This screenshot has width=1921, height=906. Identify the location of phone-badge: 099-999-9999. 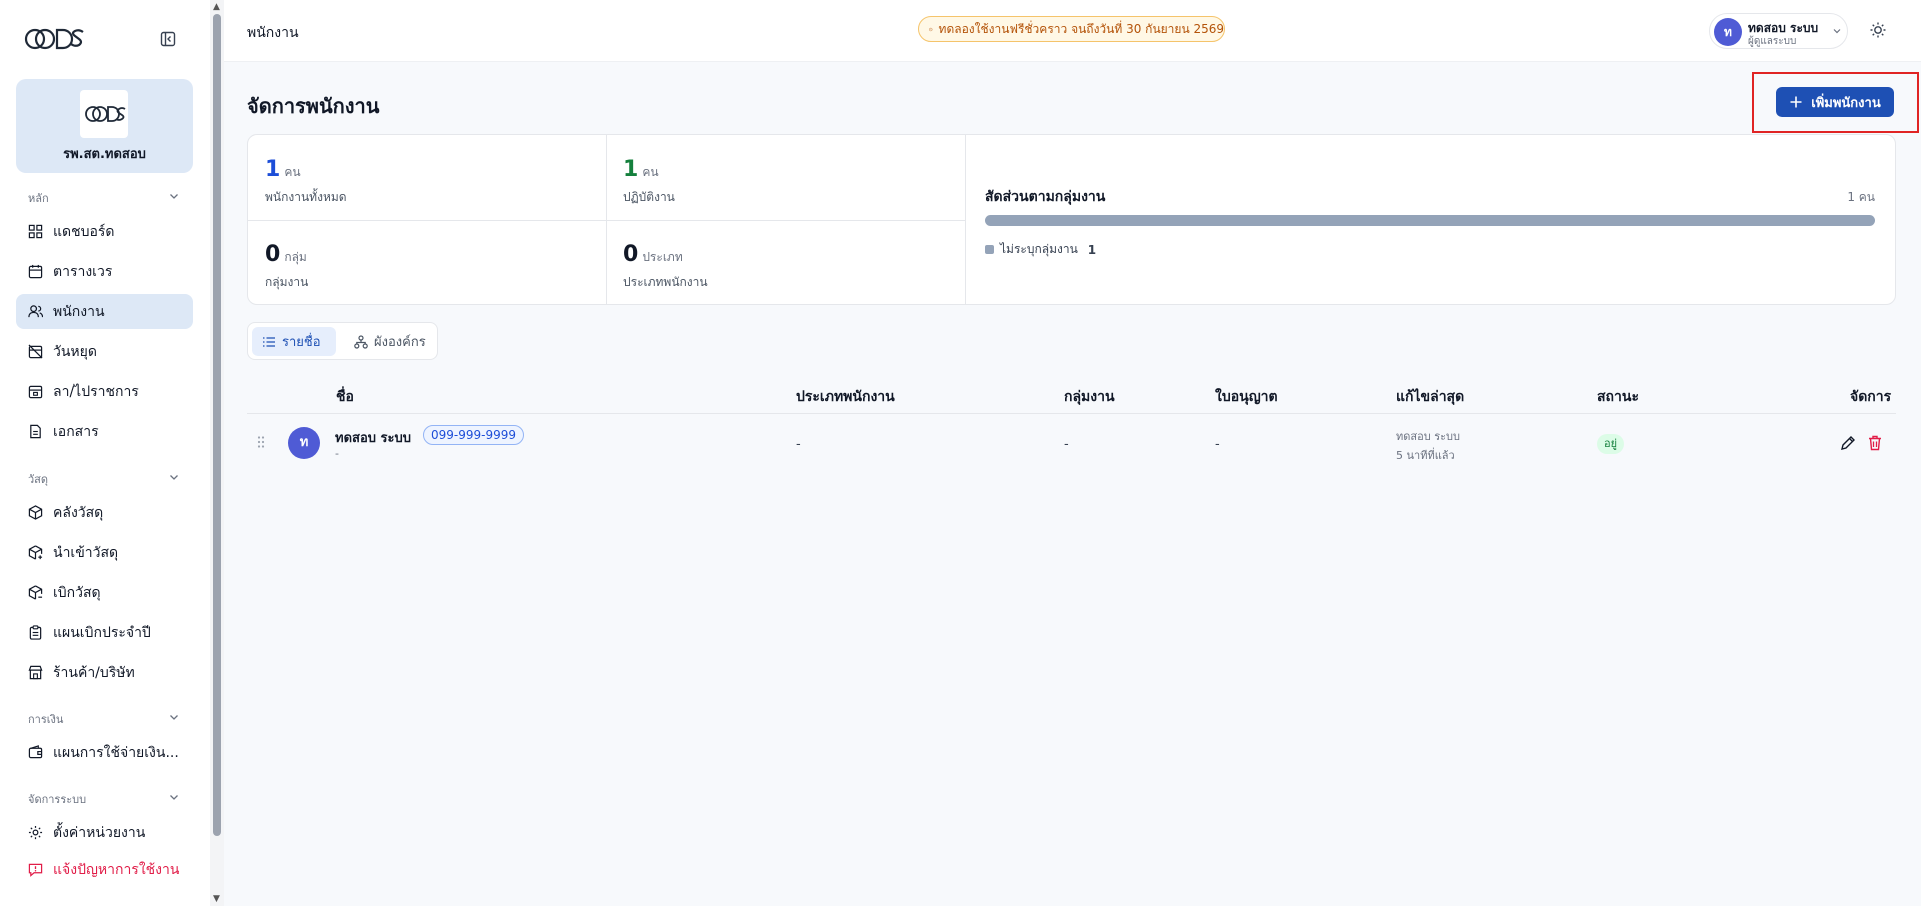
(474, 435).